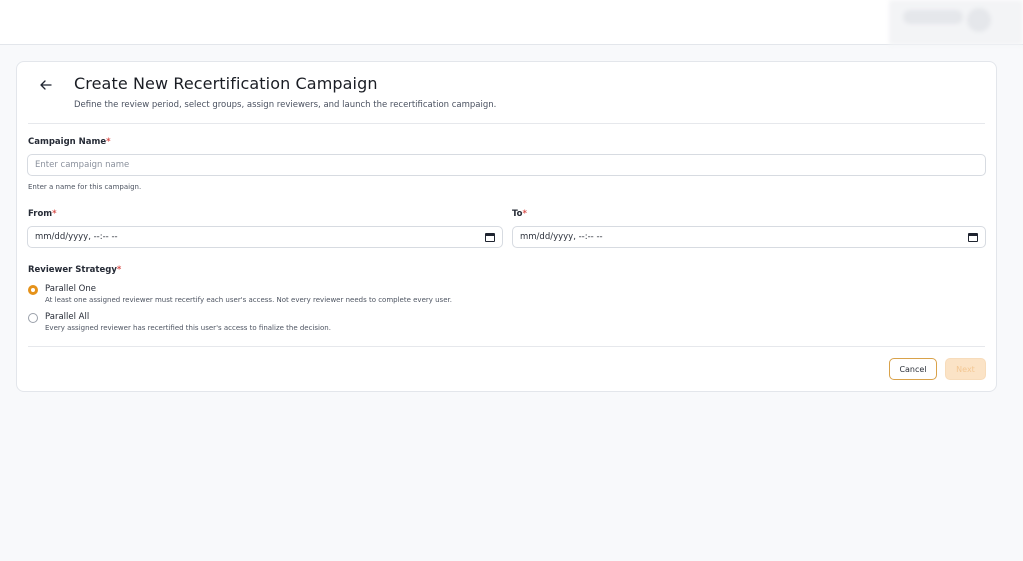  I want to click on reviewer-strategy-label-text: Reviewer Strategy, so click(72, 270).